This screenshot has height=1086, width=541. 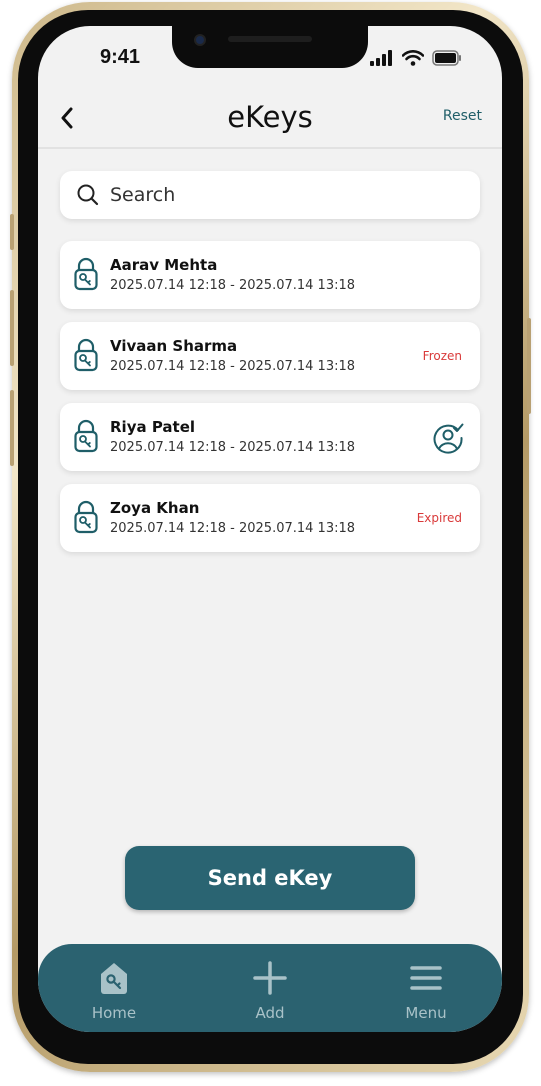 What do you see at coordinates (270, 47) in the screenshot?
I see `notch` at bounding box center [270, 47].